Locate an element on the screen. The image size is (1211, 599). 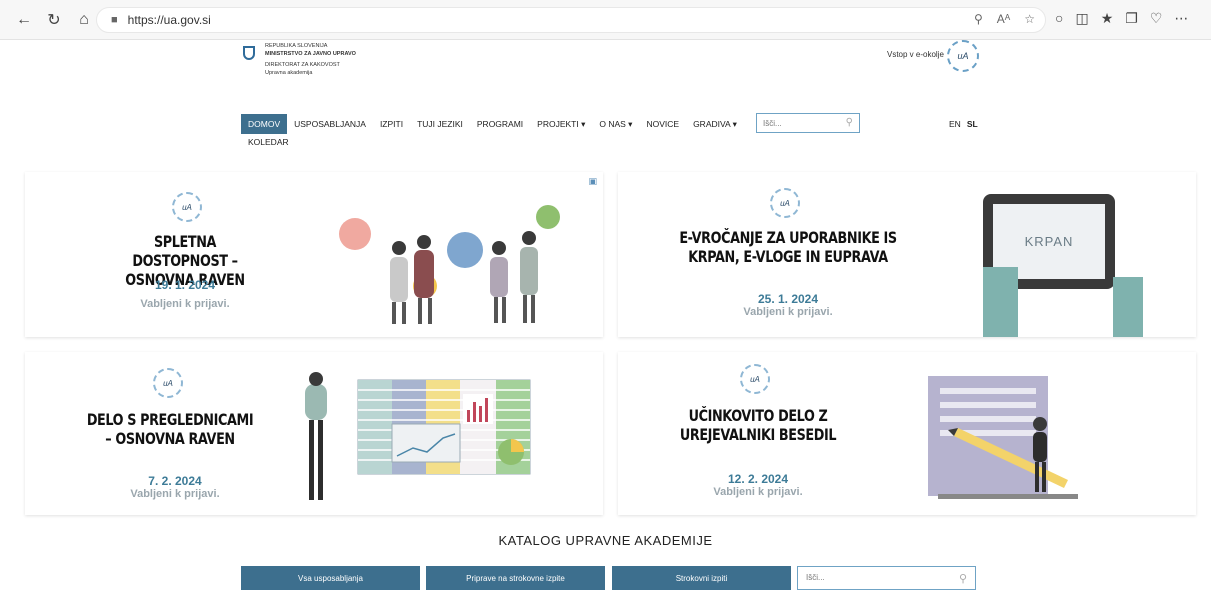
krpan-logo-text: KRPAN is located at coordinates (1049, 241).